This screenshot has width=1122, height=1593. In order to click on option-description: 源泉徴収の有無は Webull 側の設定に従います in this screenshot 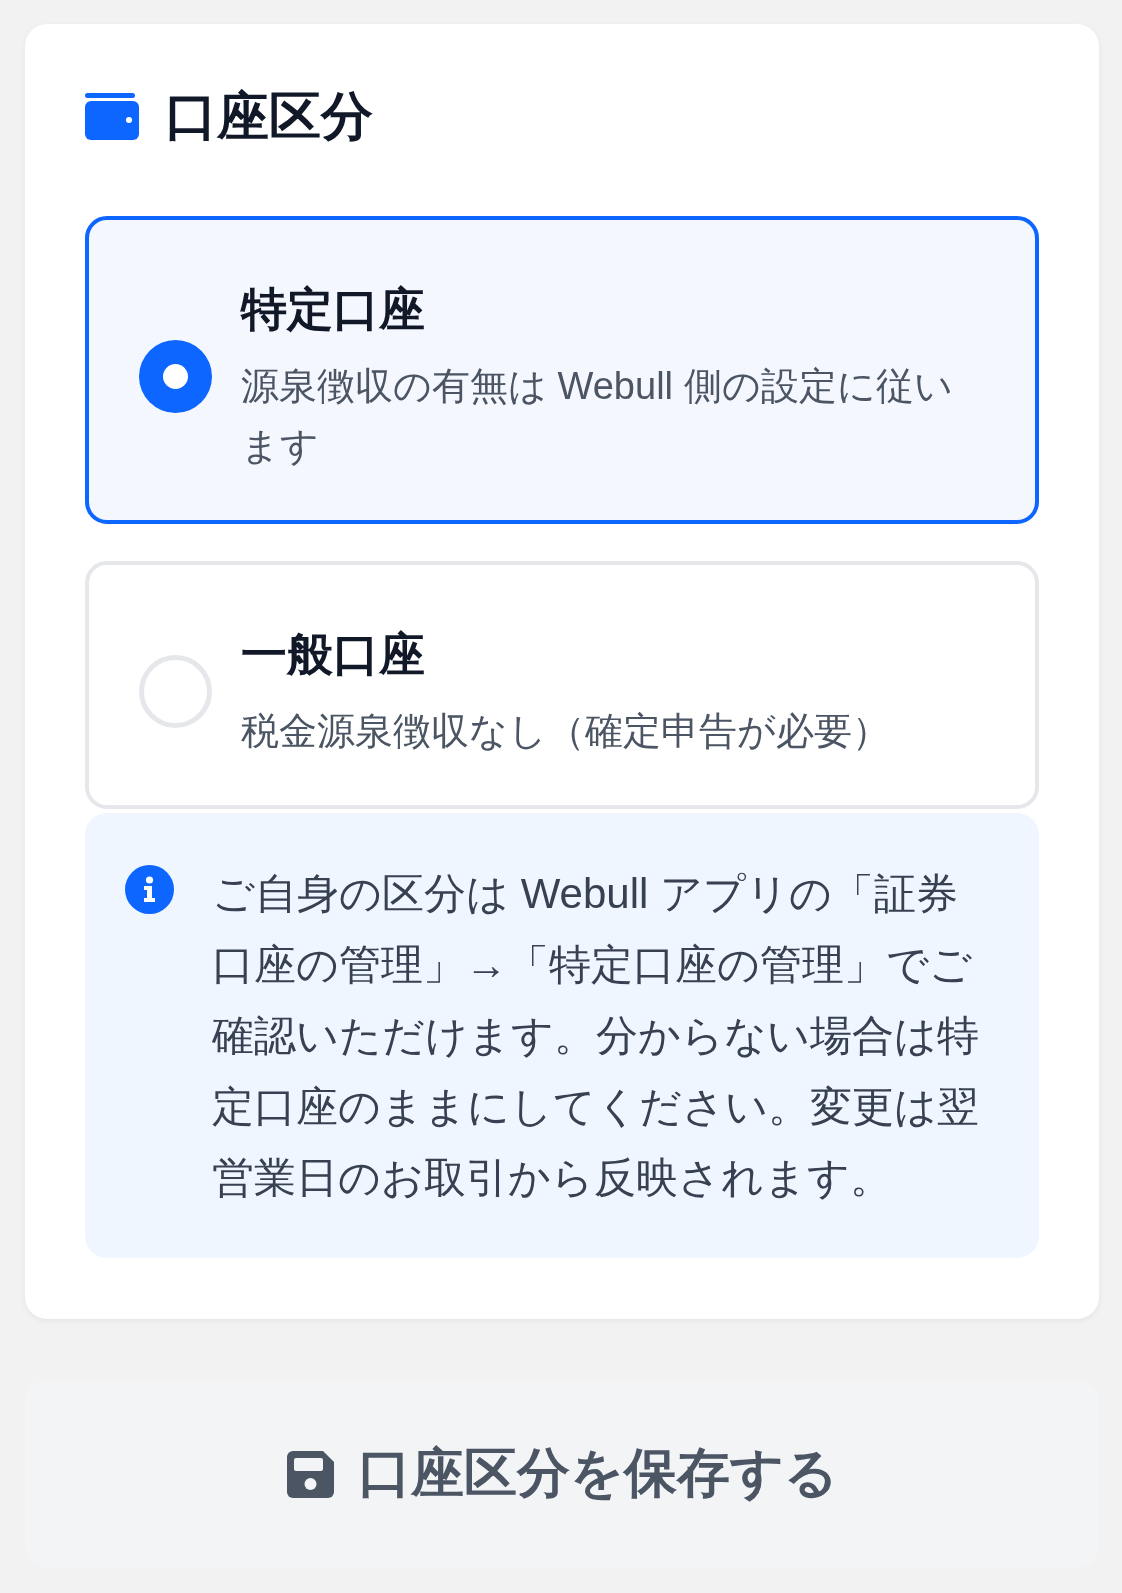, I will do `click(597, 416)`.